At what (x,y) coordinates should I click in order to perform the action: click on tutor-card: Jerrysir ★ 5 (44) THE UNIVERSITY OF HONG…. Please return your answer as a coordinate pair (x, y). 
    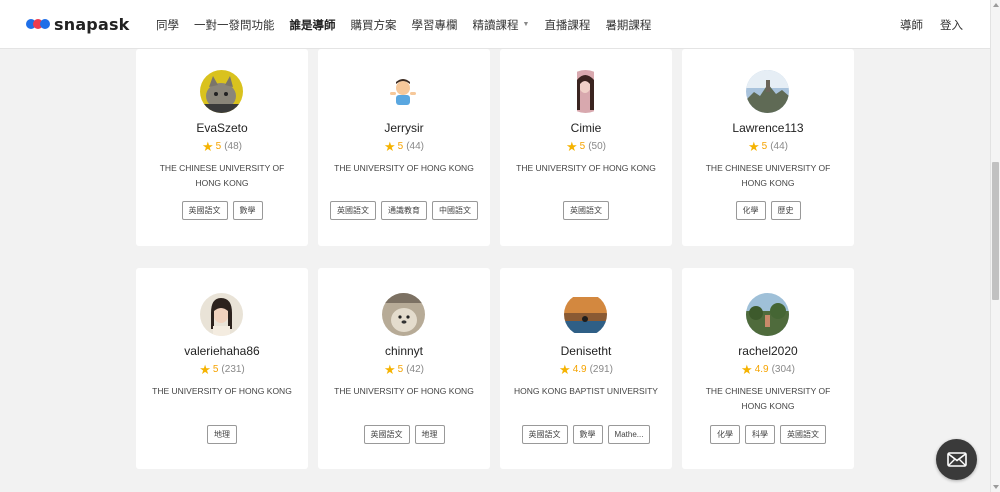
    Looking at the image, I should click on (404, 147).